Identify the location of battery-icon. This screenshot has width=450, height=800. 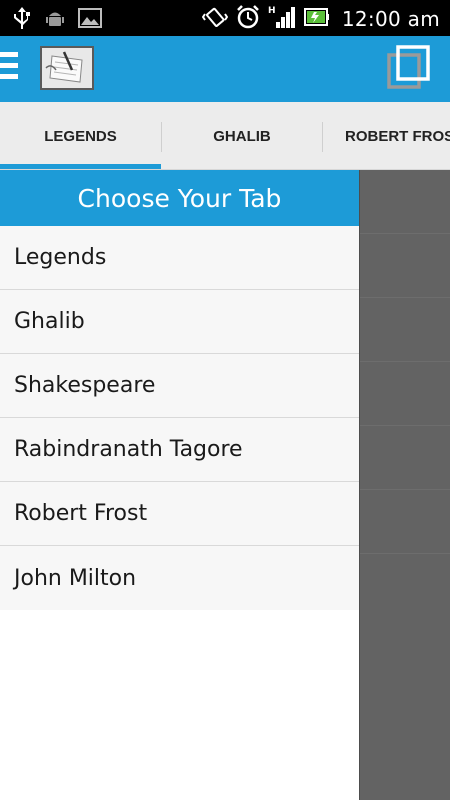
(316, 19).